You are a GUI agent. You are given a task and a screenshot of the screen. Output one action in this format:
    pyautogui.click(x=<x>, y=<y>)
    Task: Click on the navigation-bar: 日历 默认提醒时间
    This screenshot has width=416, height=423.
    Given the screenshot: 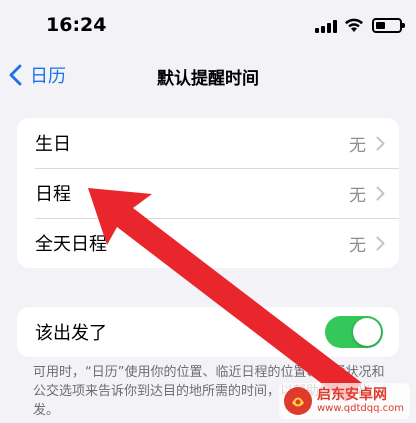 What is the action you would take?
    pyautogui.click(x=208, y=75)
    